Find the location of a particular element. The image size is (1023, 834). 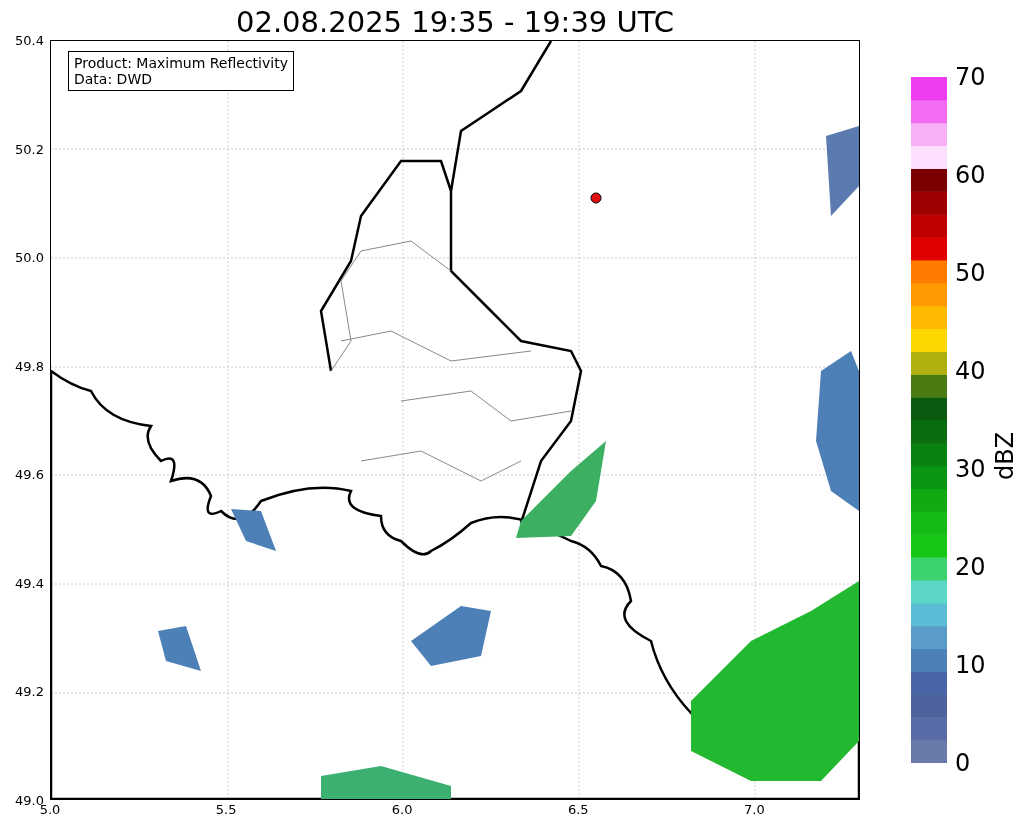

legend-text: Data: DWD is located at coordinates (113, 79).